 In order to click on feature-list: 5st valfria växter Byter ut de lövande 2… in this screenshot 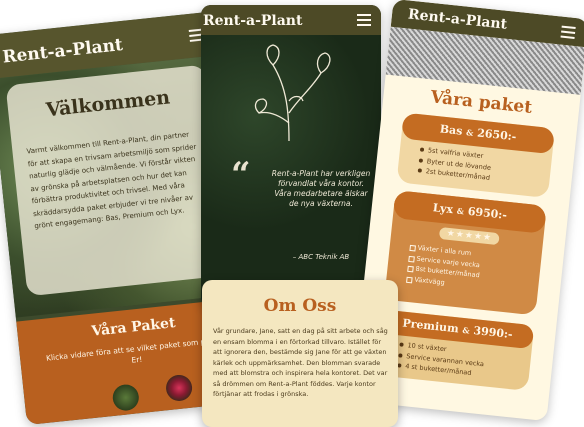, I will do `click(458, 164)`.